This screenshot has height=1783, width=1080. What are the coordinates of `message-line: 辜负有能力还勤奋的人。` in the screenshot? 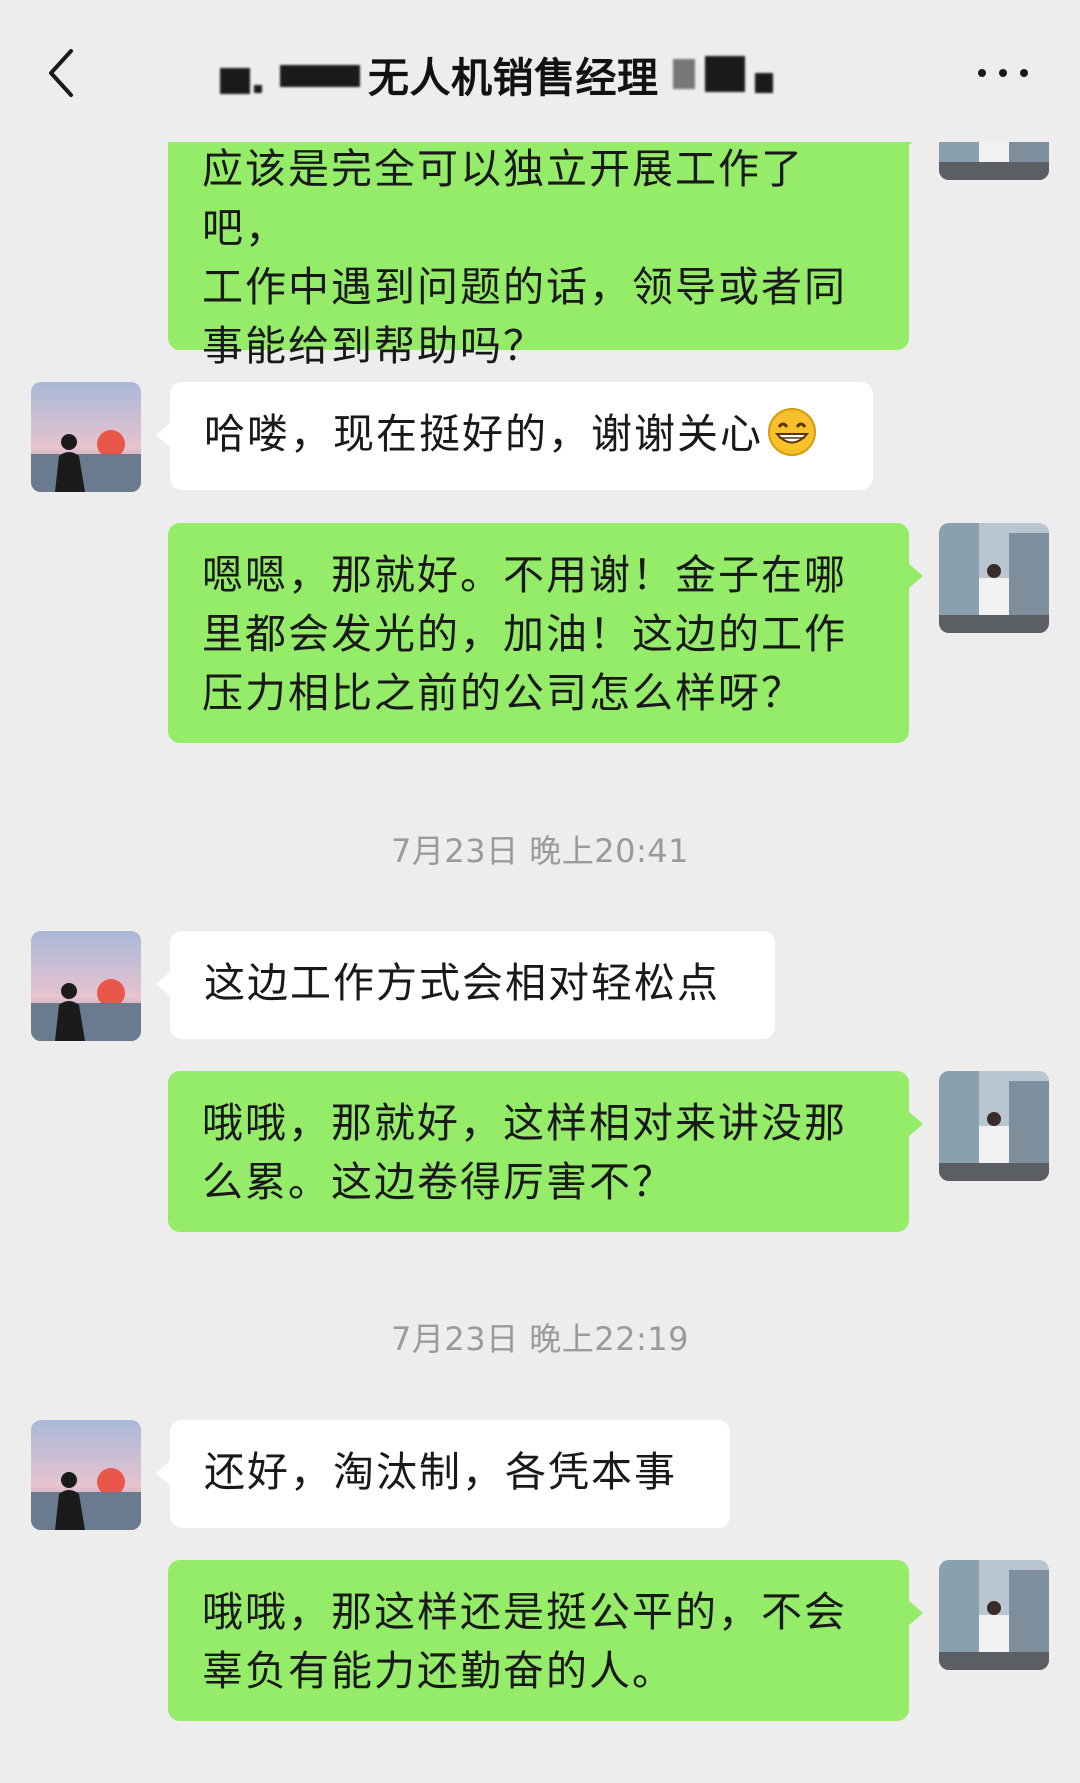 It's located at (438, 1671).